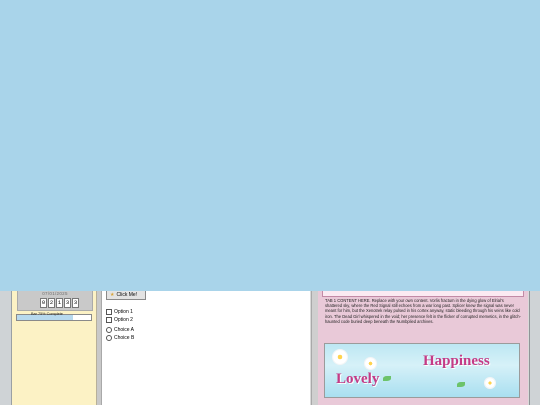  Describe the element at coordinates (51, 303) in the screenshot. I see `clock-digit: 2` at that location.